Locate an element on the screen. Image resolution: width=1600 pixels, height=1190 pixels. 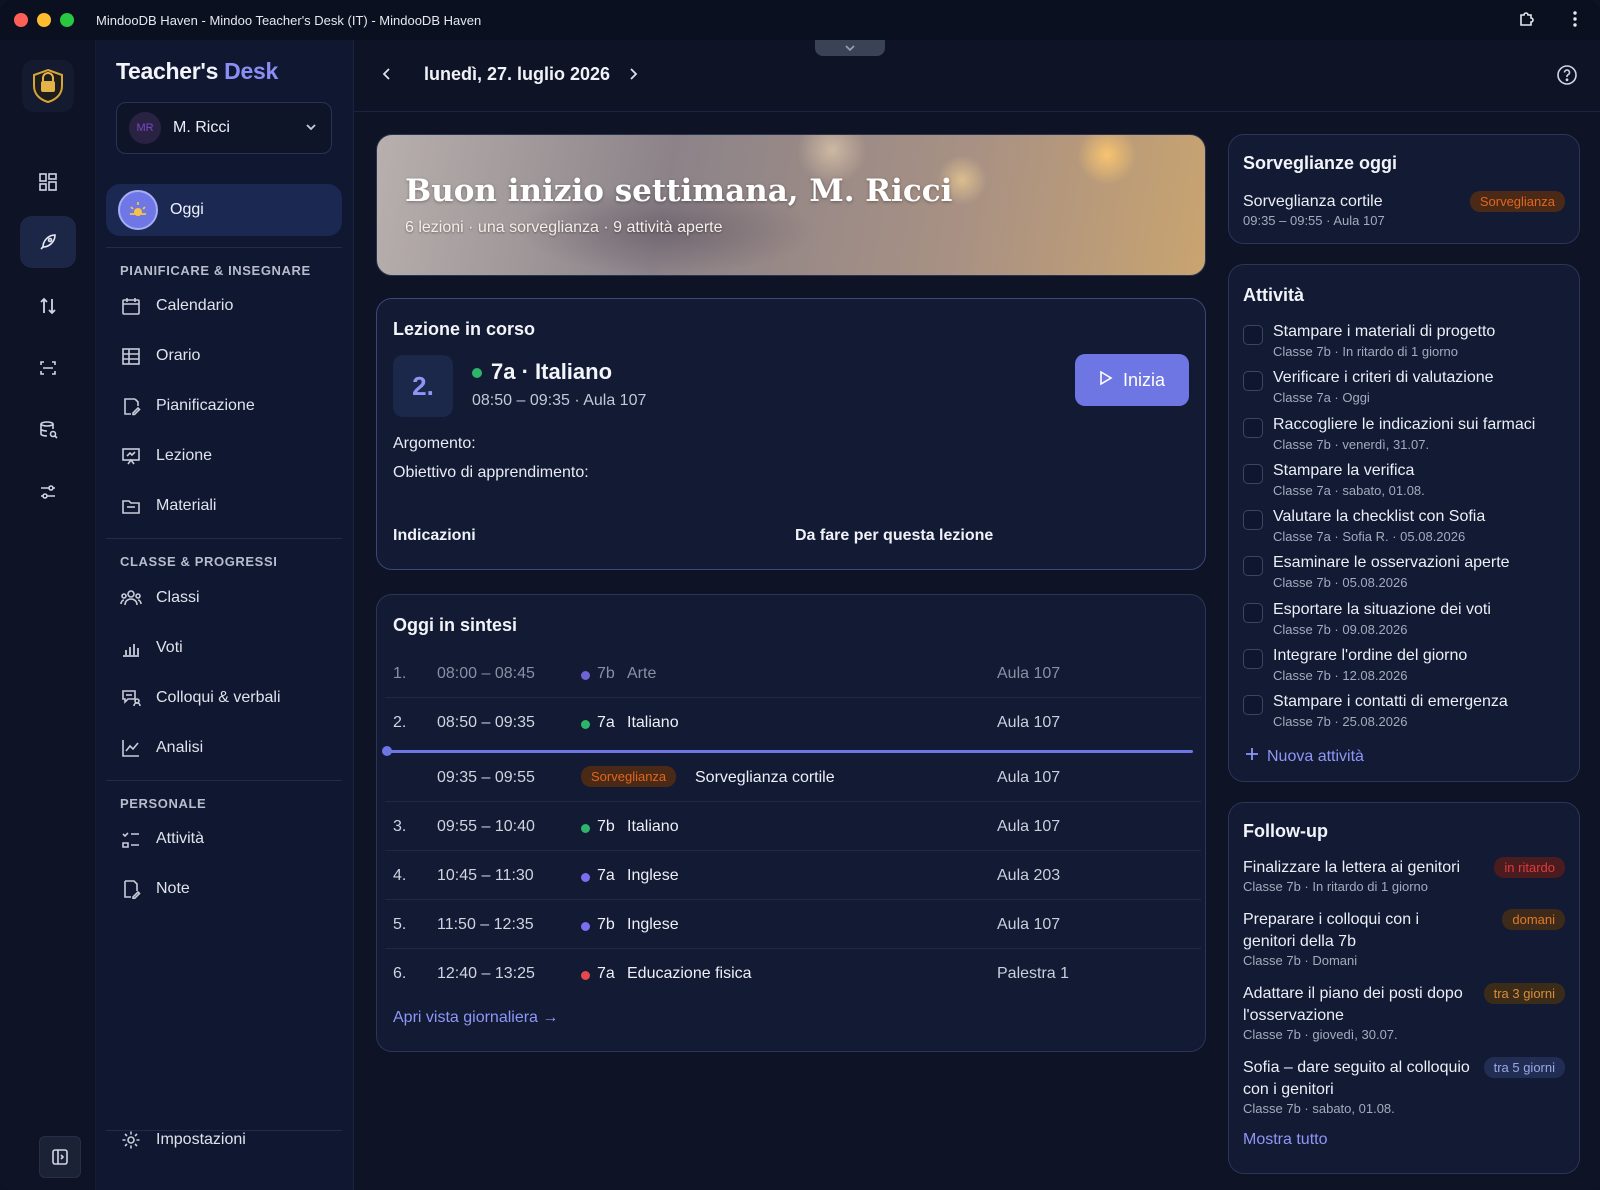
chevron-right-icon is located at coordinates (633, 76).